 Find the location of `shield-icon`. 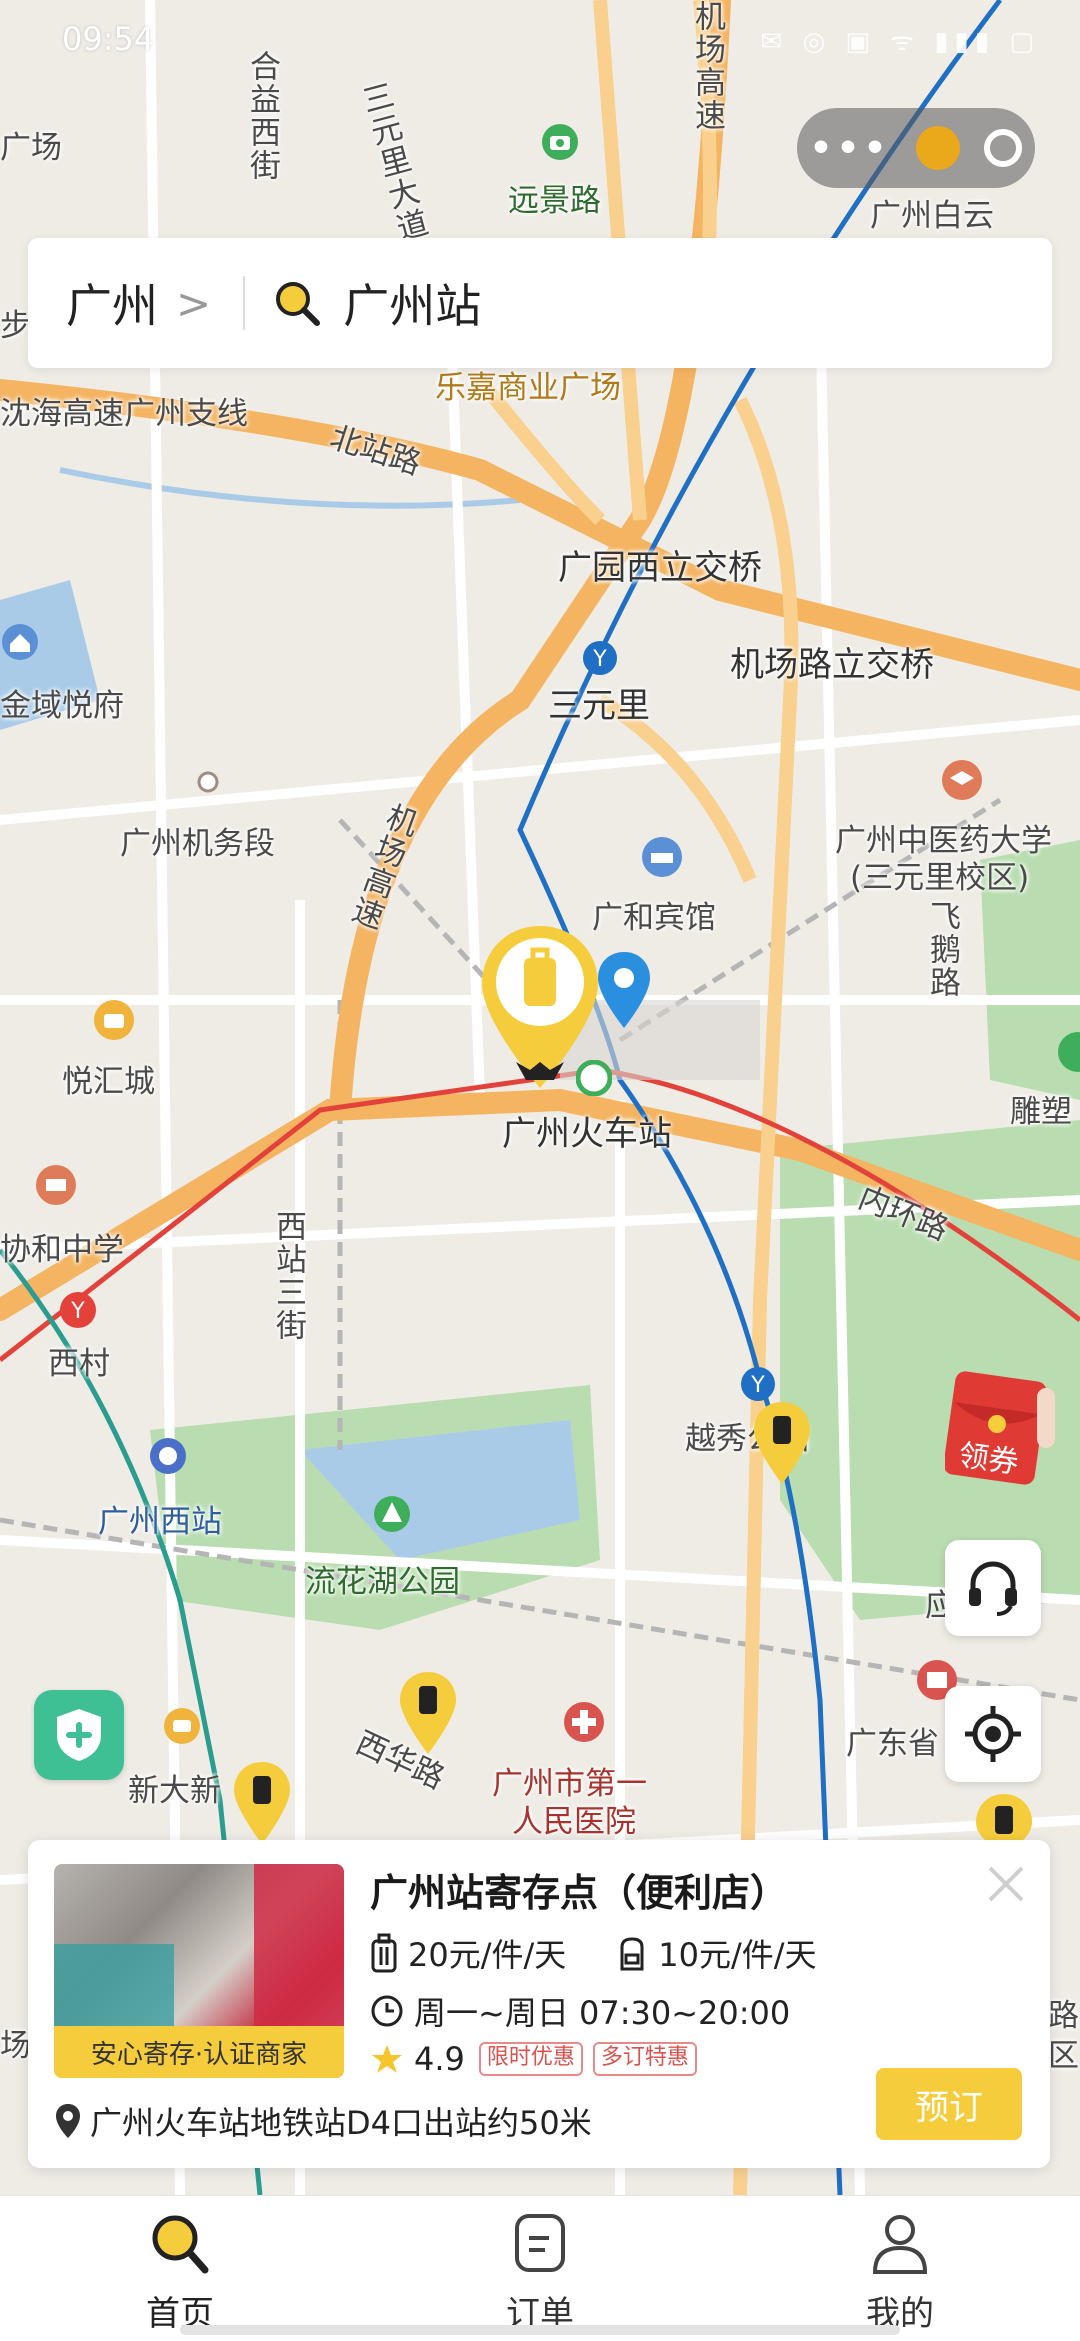

shield-icon is located at coordinates (79, 1735).